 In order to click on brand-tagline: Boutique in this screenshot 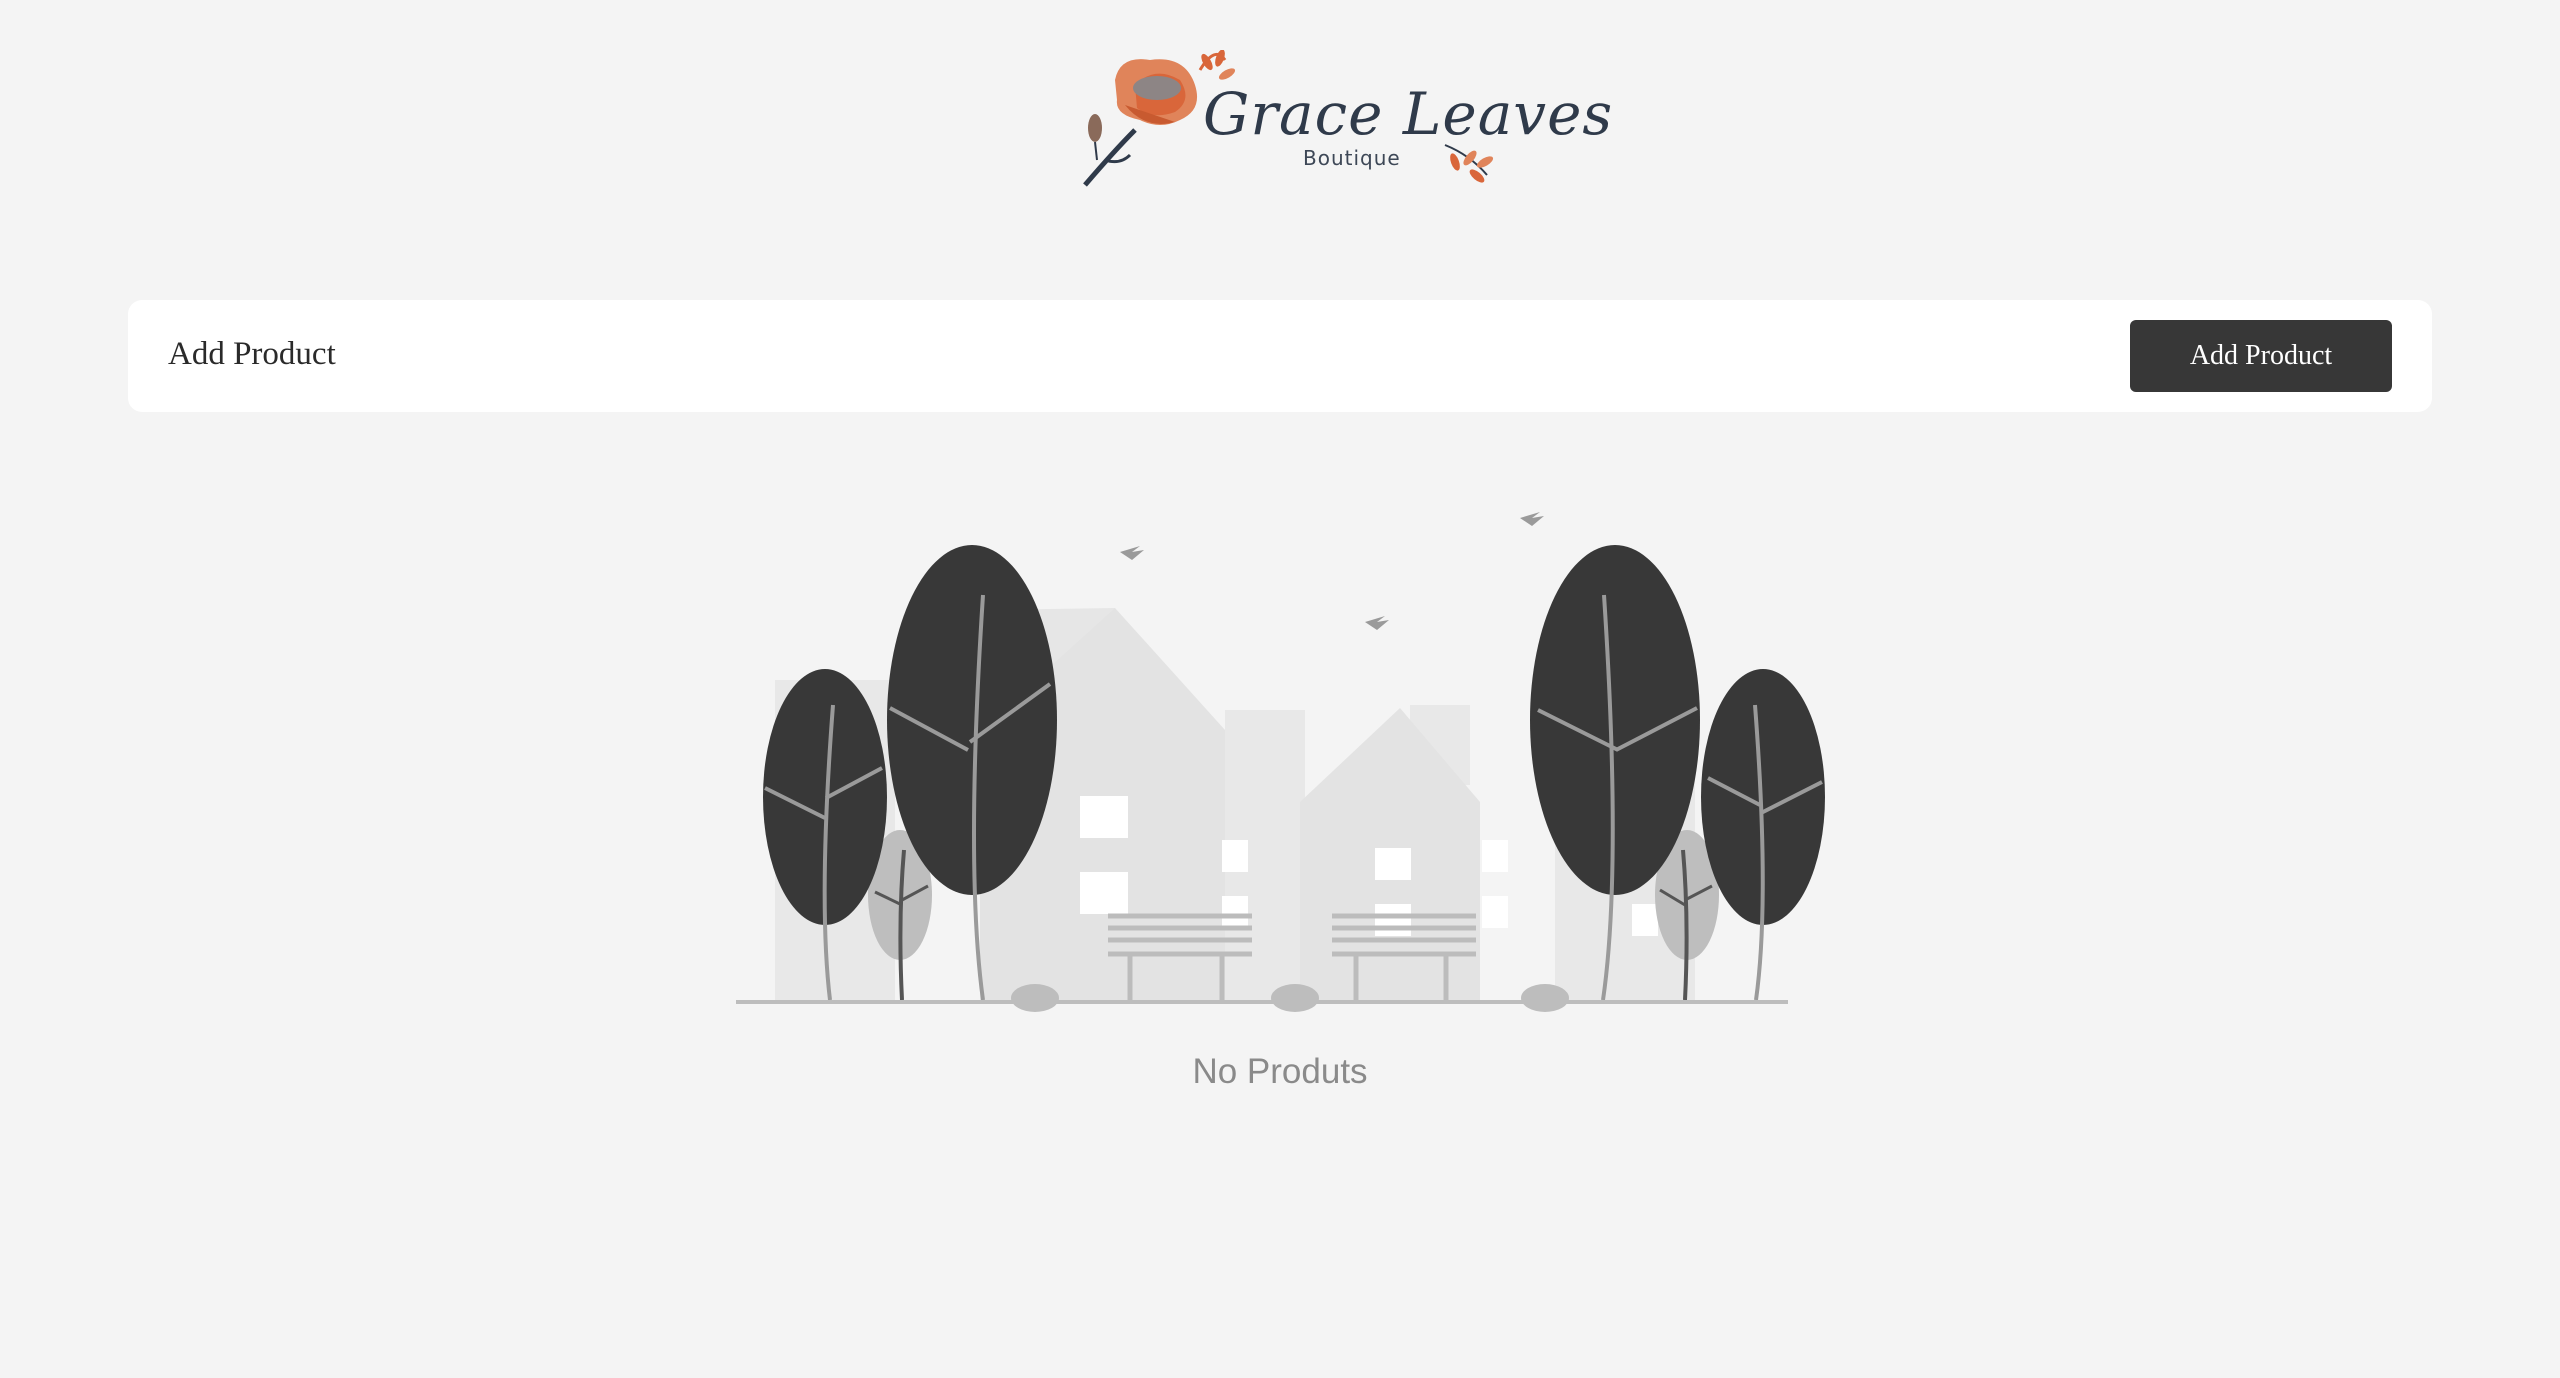, I will do `click(1352, 158)`.